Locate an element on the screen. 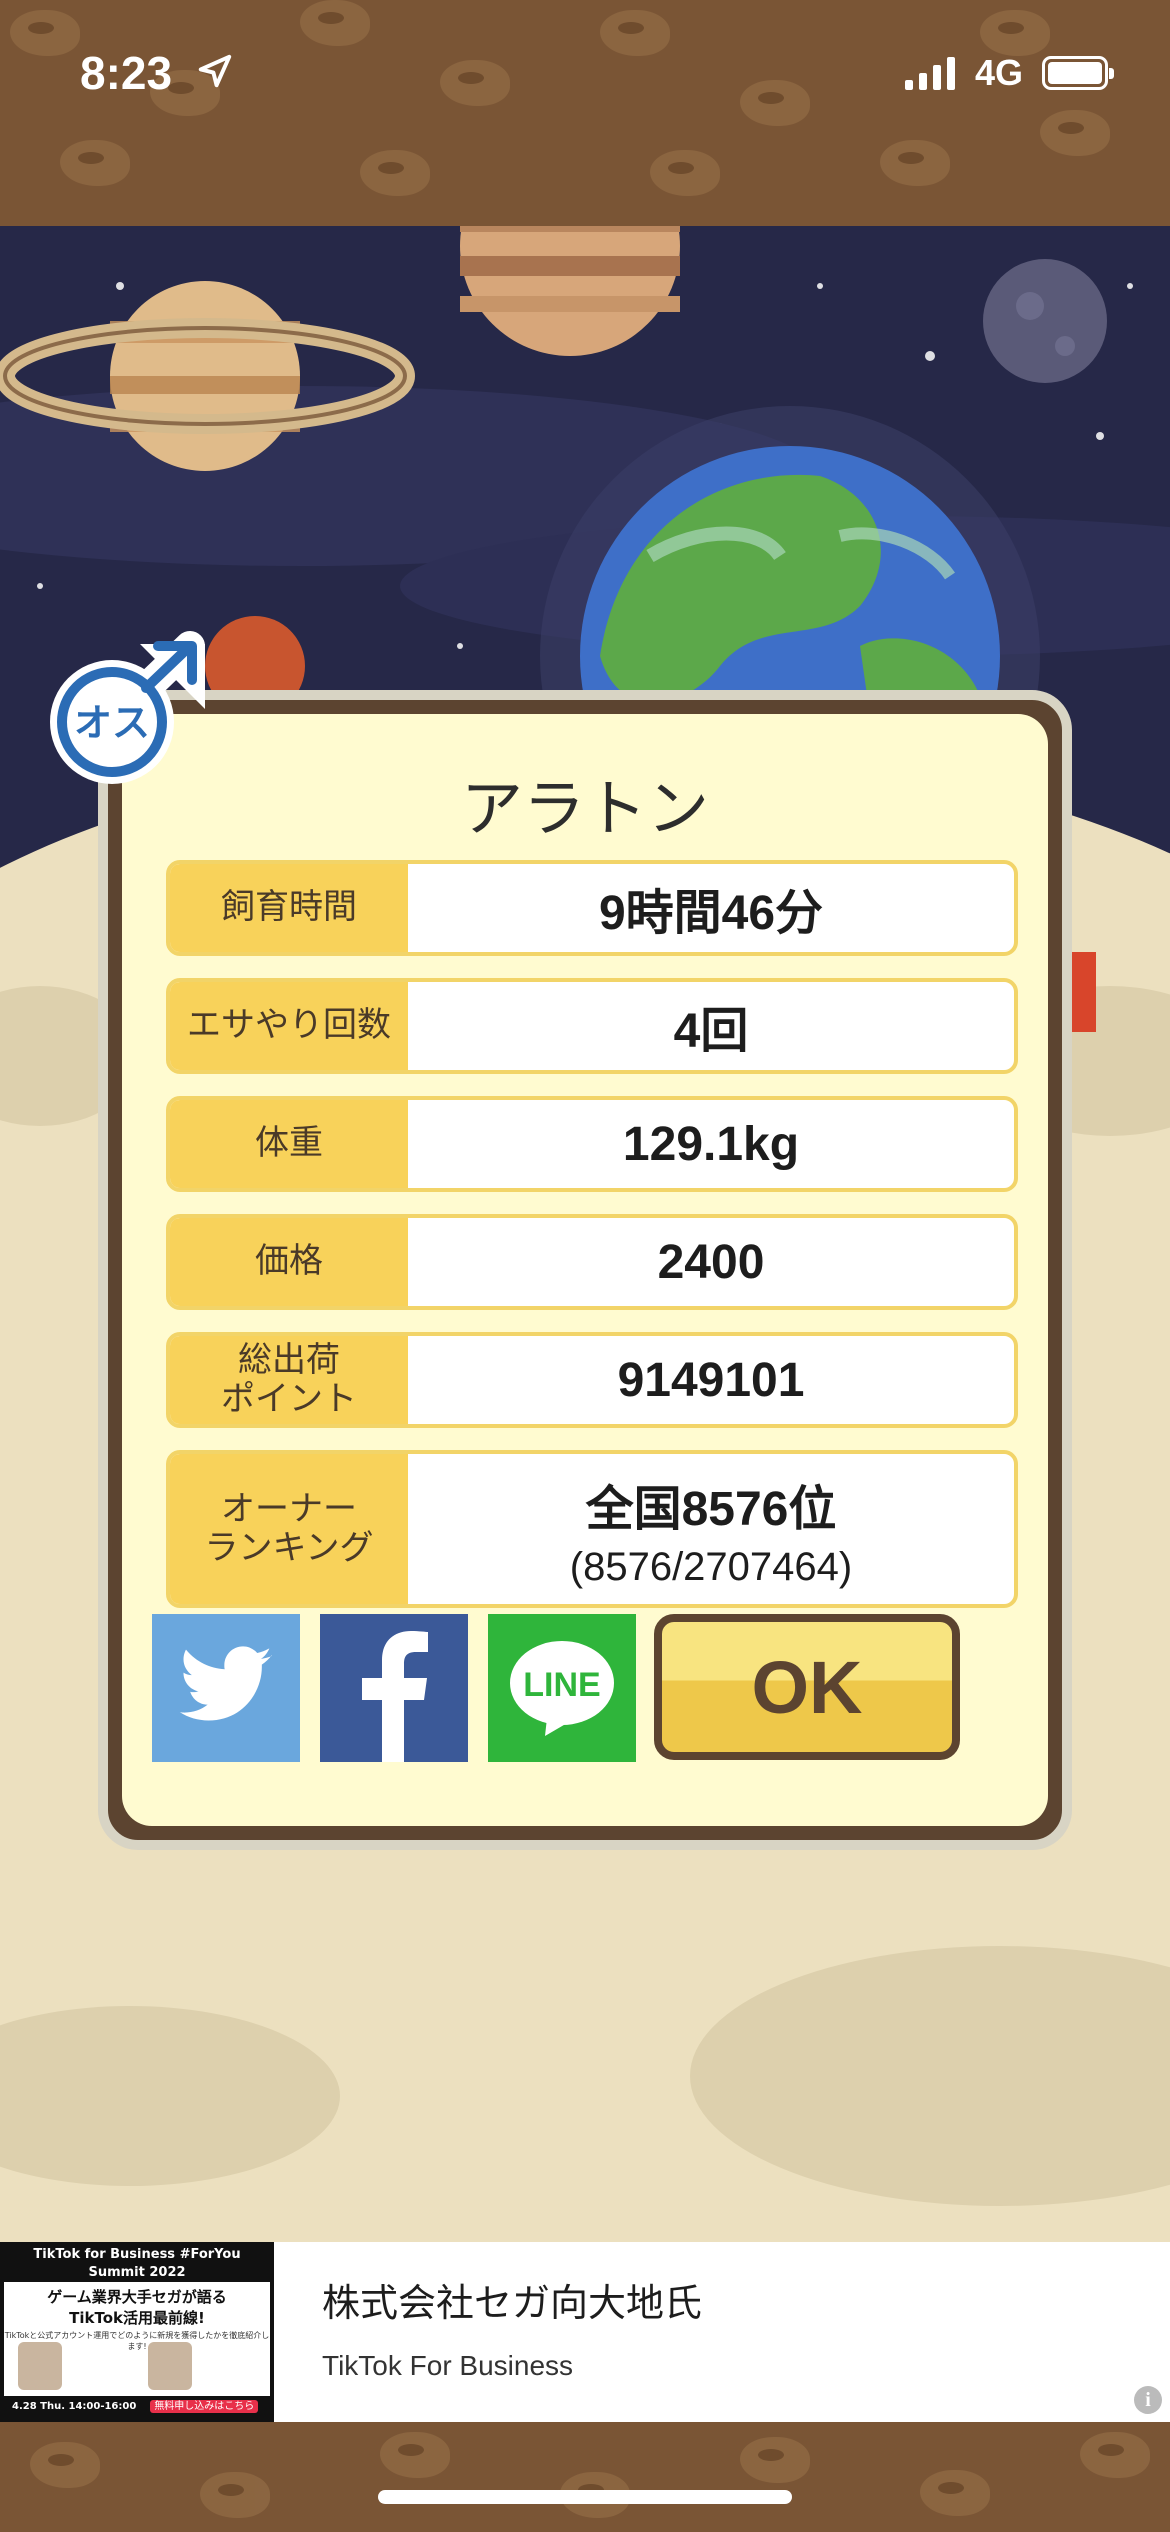  ad-thumb-headline: ゲーム業界大手セガが語る is located at coordinates (137, 2297).